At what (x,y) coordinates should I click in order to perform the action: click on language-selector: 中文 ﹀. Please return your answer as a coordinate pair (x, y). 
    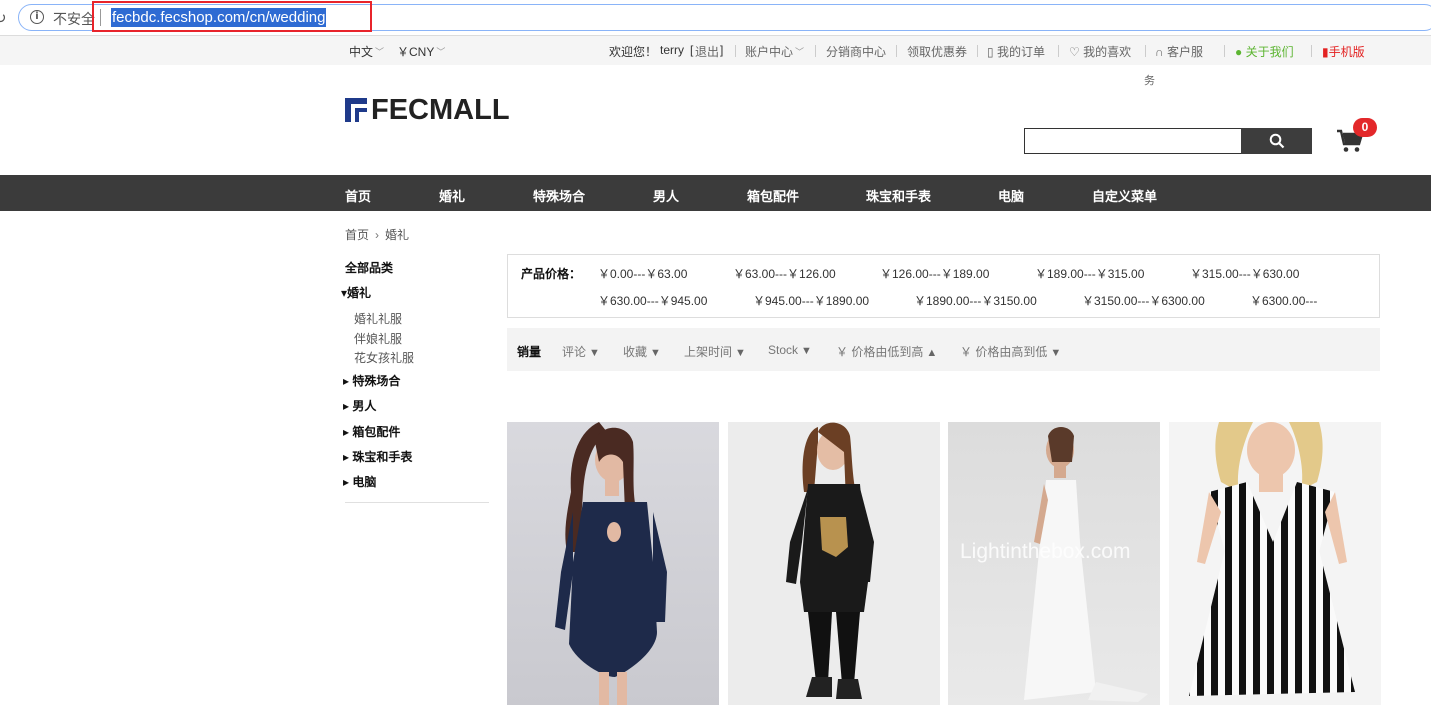
    Looking at the image, I should click on (366, 51).